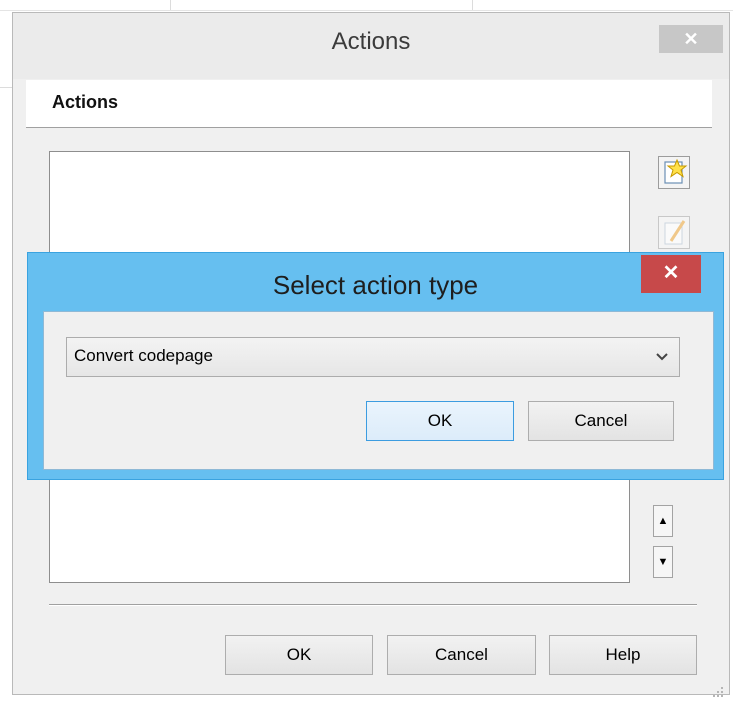 The height and width of the screenshot is (710, 733). I want to click on new-action-button, so click(674, 172).